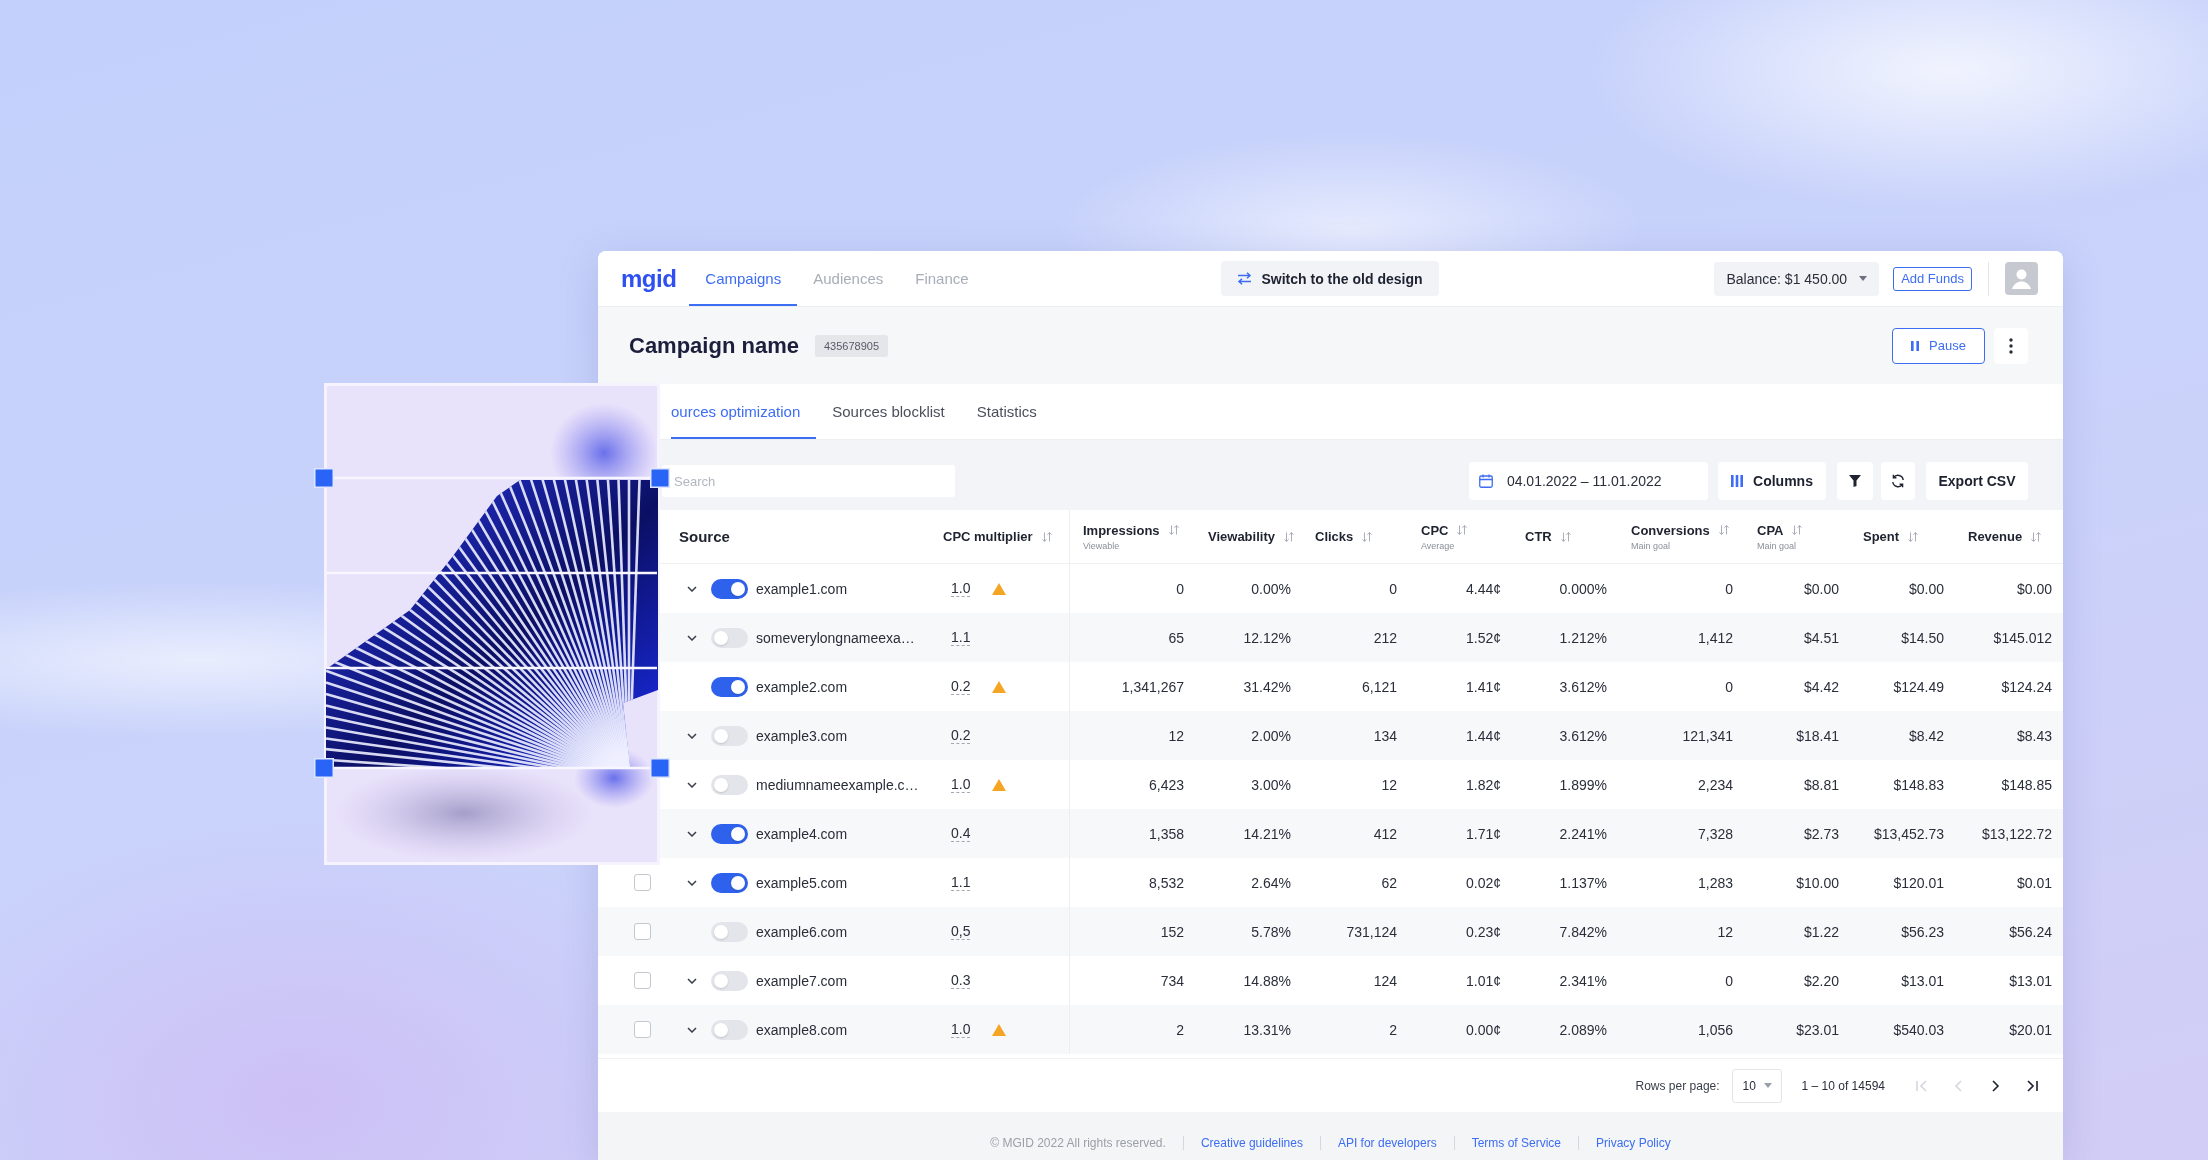 The width and height of the screenshot is (2208, 1160). Describe the element at coordinates (1102, 545) in the screenshot. I see `column-subheader: Viewable` at that location.